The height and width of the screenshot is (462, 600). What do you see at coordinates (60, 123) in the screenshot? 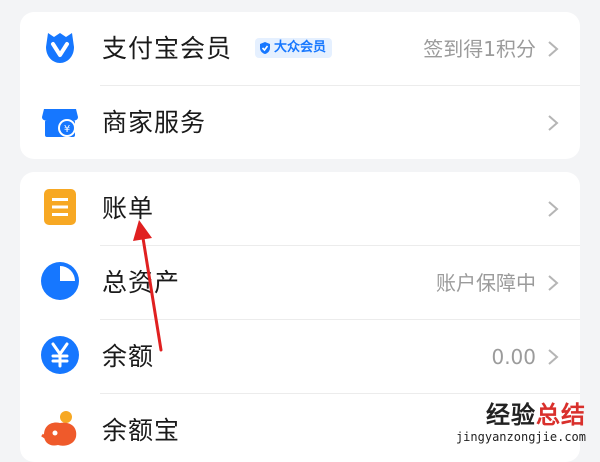
I see `merchant-store-icon: ¥` at bounding box center [60, 123].